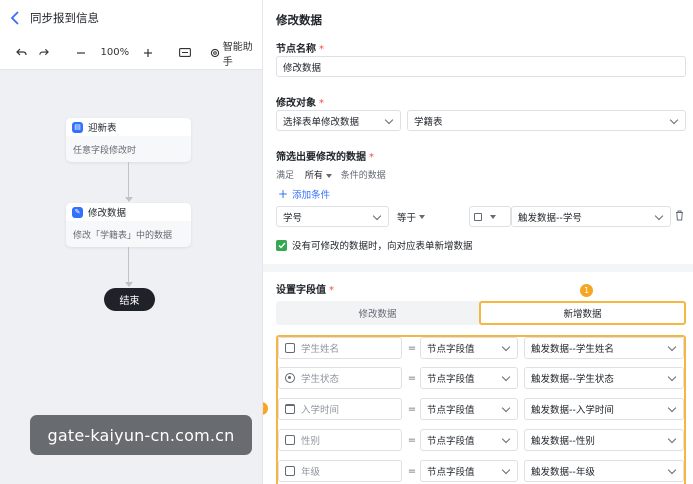 This screenshot has width=693, height=484. I want to click on field-row: 学生状态 = 节点字段值 触发数据--学生状态, so click(483, 378).